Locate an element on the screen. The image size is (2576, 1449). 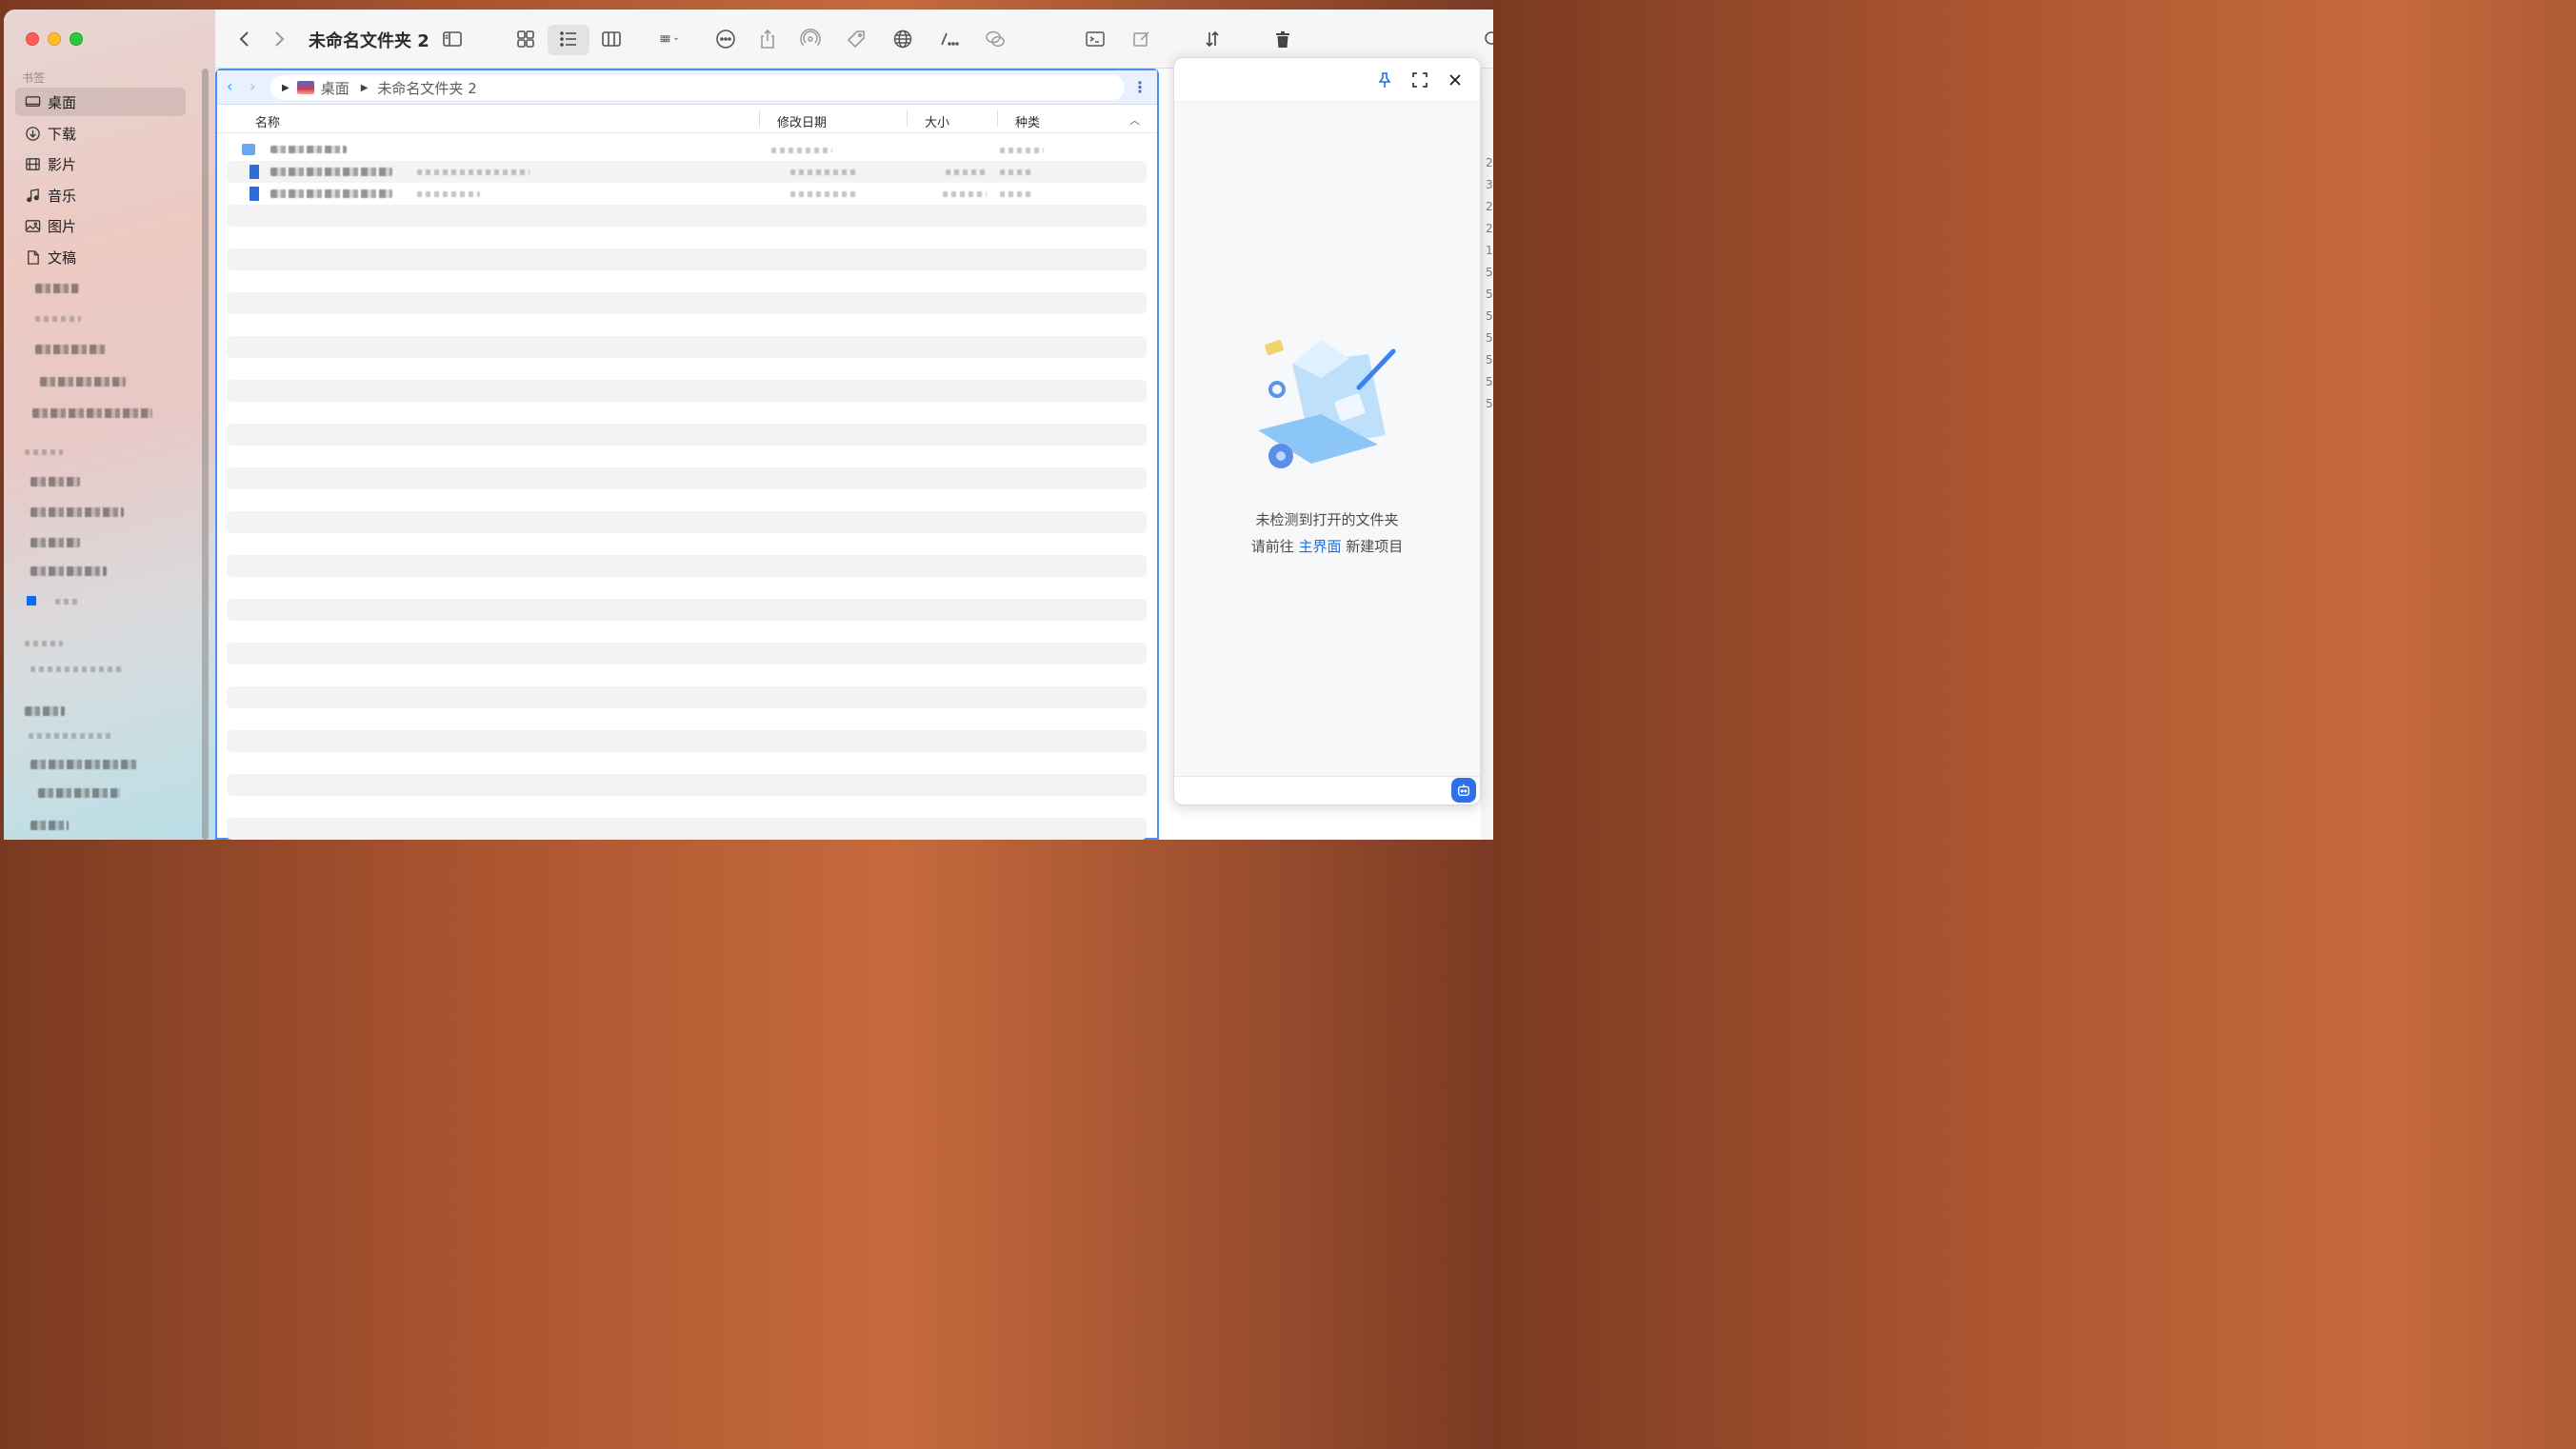
pane-forward-button: › is located at coordinates (252, 86).